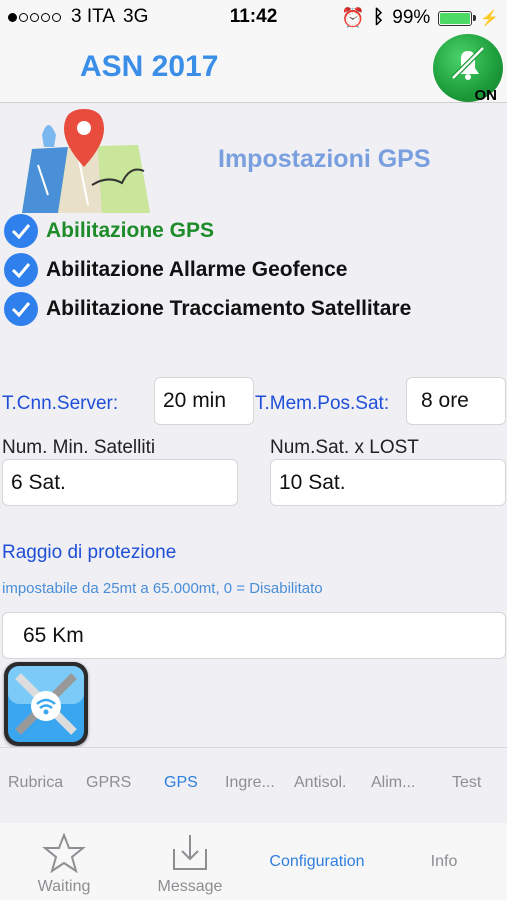 Image resolution: width=507 pixels, height=900 pixels. Describe the element at coordinates (322, 403) in the screenshot. I see `position-memory-label: T.Mem.Pos.Sat:` at that location.